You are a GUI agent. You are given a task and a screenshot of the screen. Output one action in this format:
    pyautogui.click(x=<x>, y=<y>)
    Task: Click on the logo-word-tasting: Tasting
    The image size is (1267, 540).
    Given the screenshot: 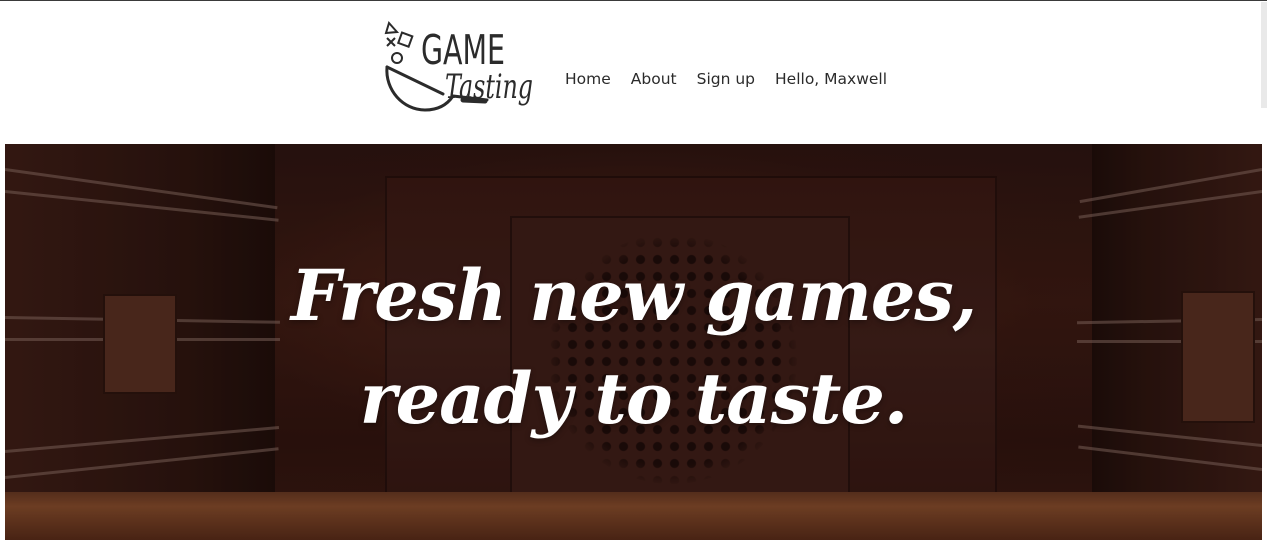 What is the action you would take?
    pyautogui.click(x=489, y=87)
    